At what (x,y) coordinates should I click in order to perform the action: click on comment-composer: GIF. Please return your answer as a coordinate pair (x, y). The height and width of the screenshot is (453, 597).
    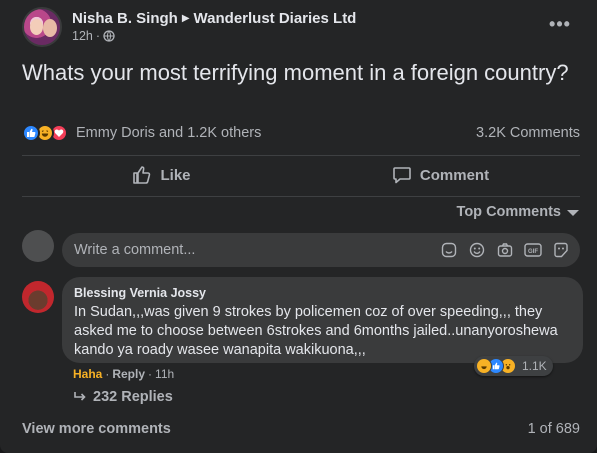
    Looking at the image, I should click on (321, 250).